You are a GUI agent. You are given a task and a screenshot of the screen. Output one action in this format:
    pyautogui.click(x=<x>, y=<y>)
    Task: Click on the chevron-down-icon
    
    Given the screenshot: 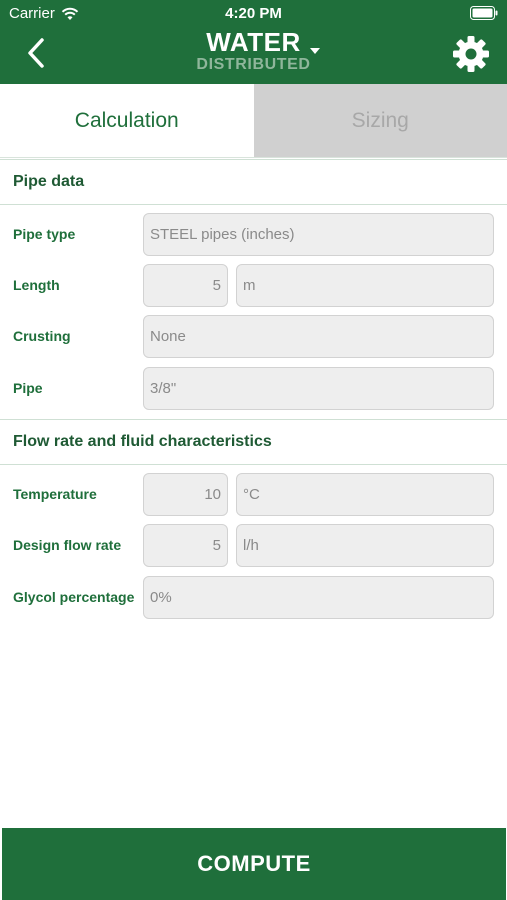 What is the action you would take?
    pyautogui.click(x=315, y=51)
    